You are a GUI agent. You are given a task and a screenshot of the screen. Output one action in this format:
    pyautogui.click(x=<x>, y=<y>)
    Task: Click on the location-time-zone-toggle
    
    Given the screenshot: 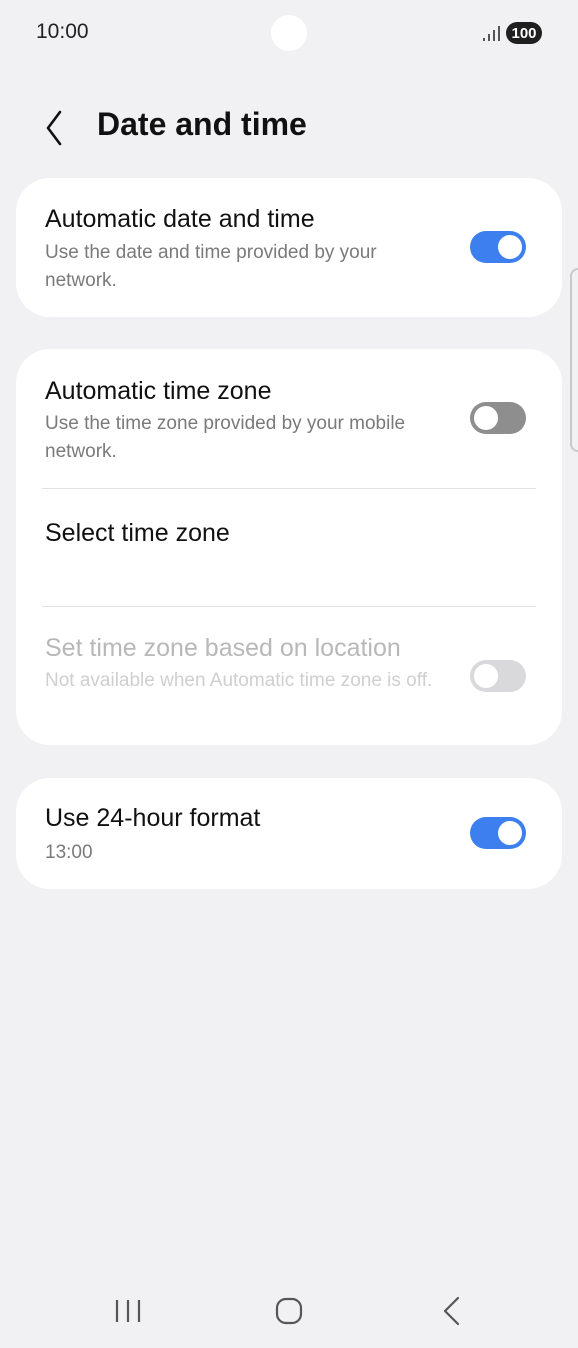 What is the action you would take?
    pyautogui.click(x=498, y=676)
    